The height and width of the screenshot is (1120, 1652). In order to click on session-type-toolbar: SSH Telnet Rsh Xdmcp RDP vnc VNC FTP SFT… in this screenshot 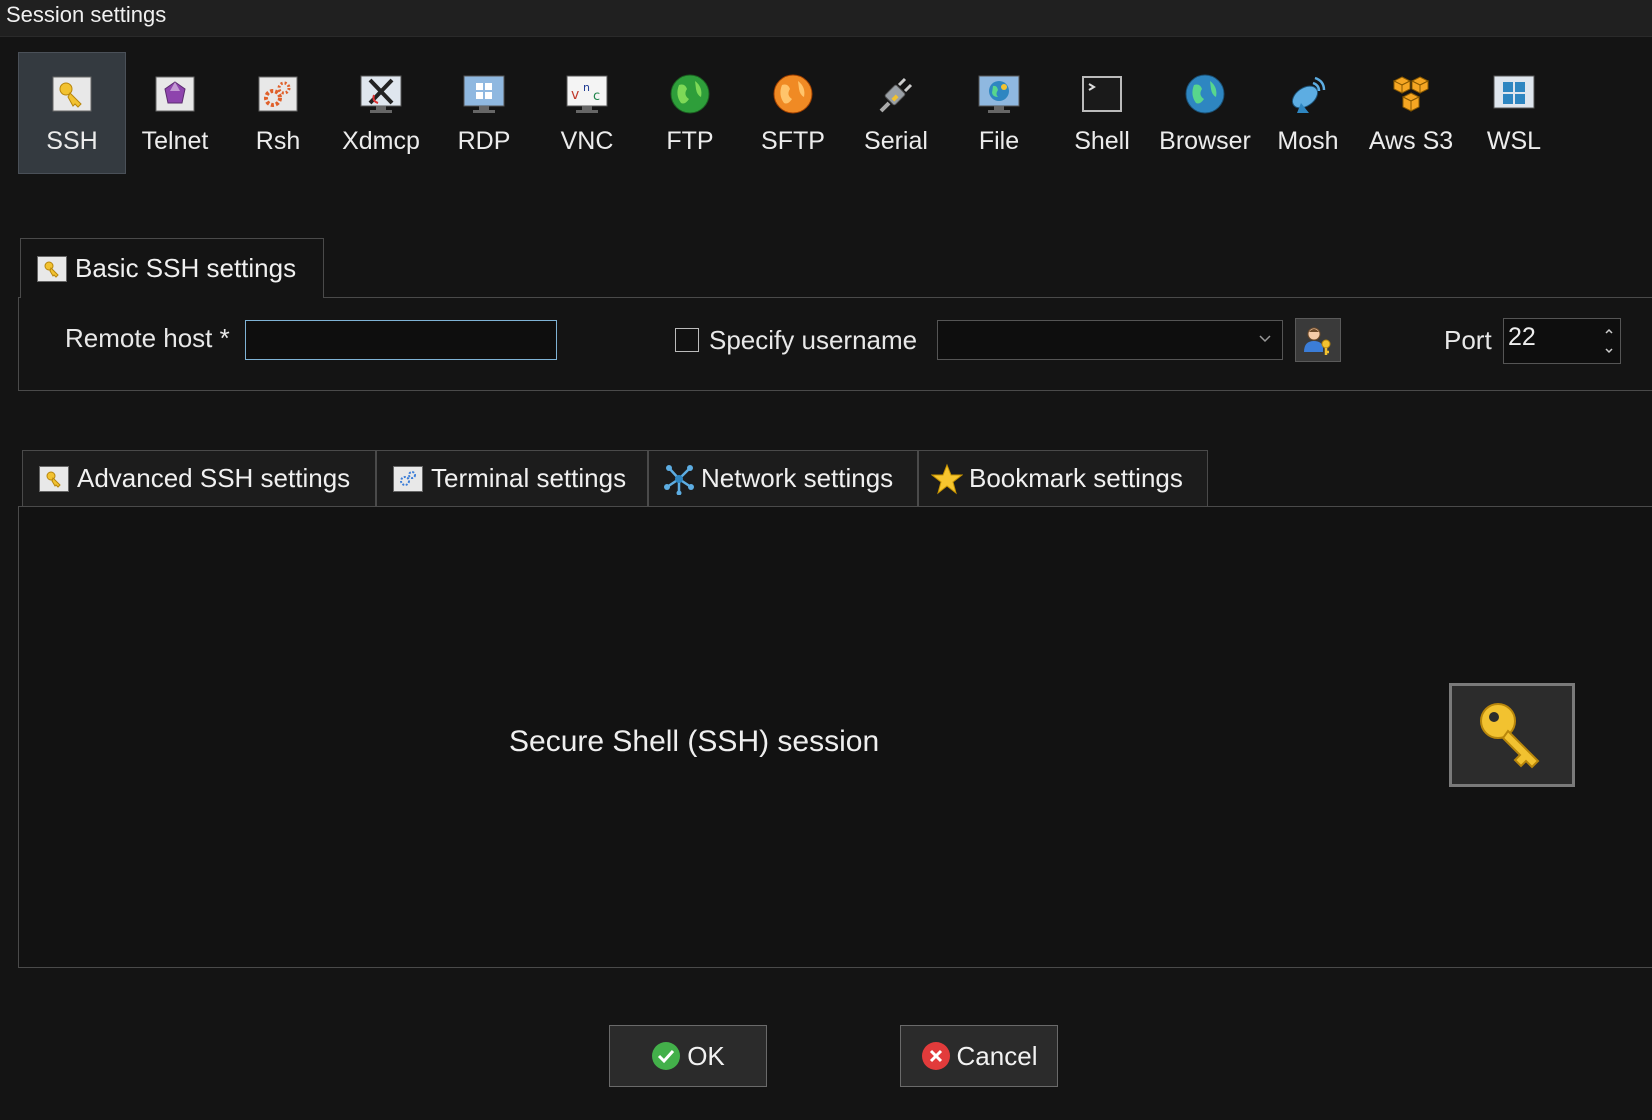, I will do `click(828, 114)`.